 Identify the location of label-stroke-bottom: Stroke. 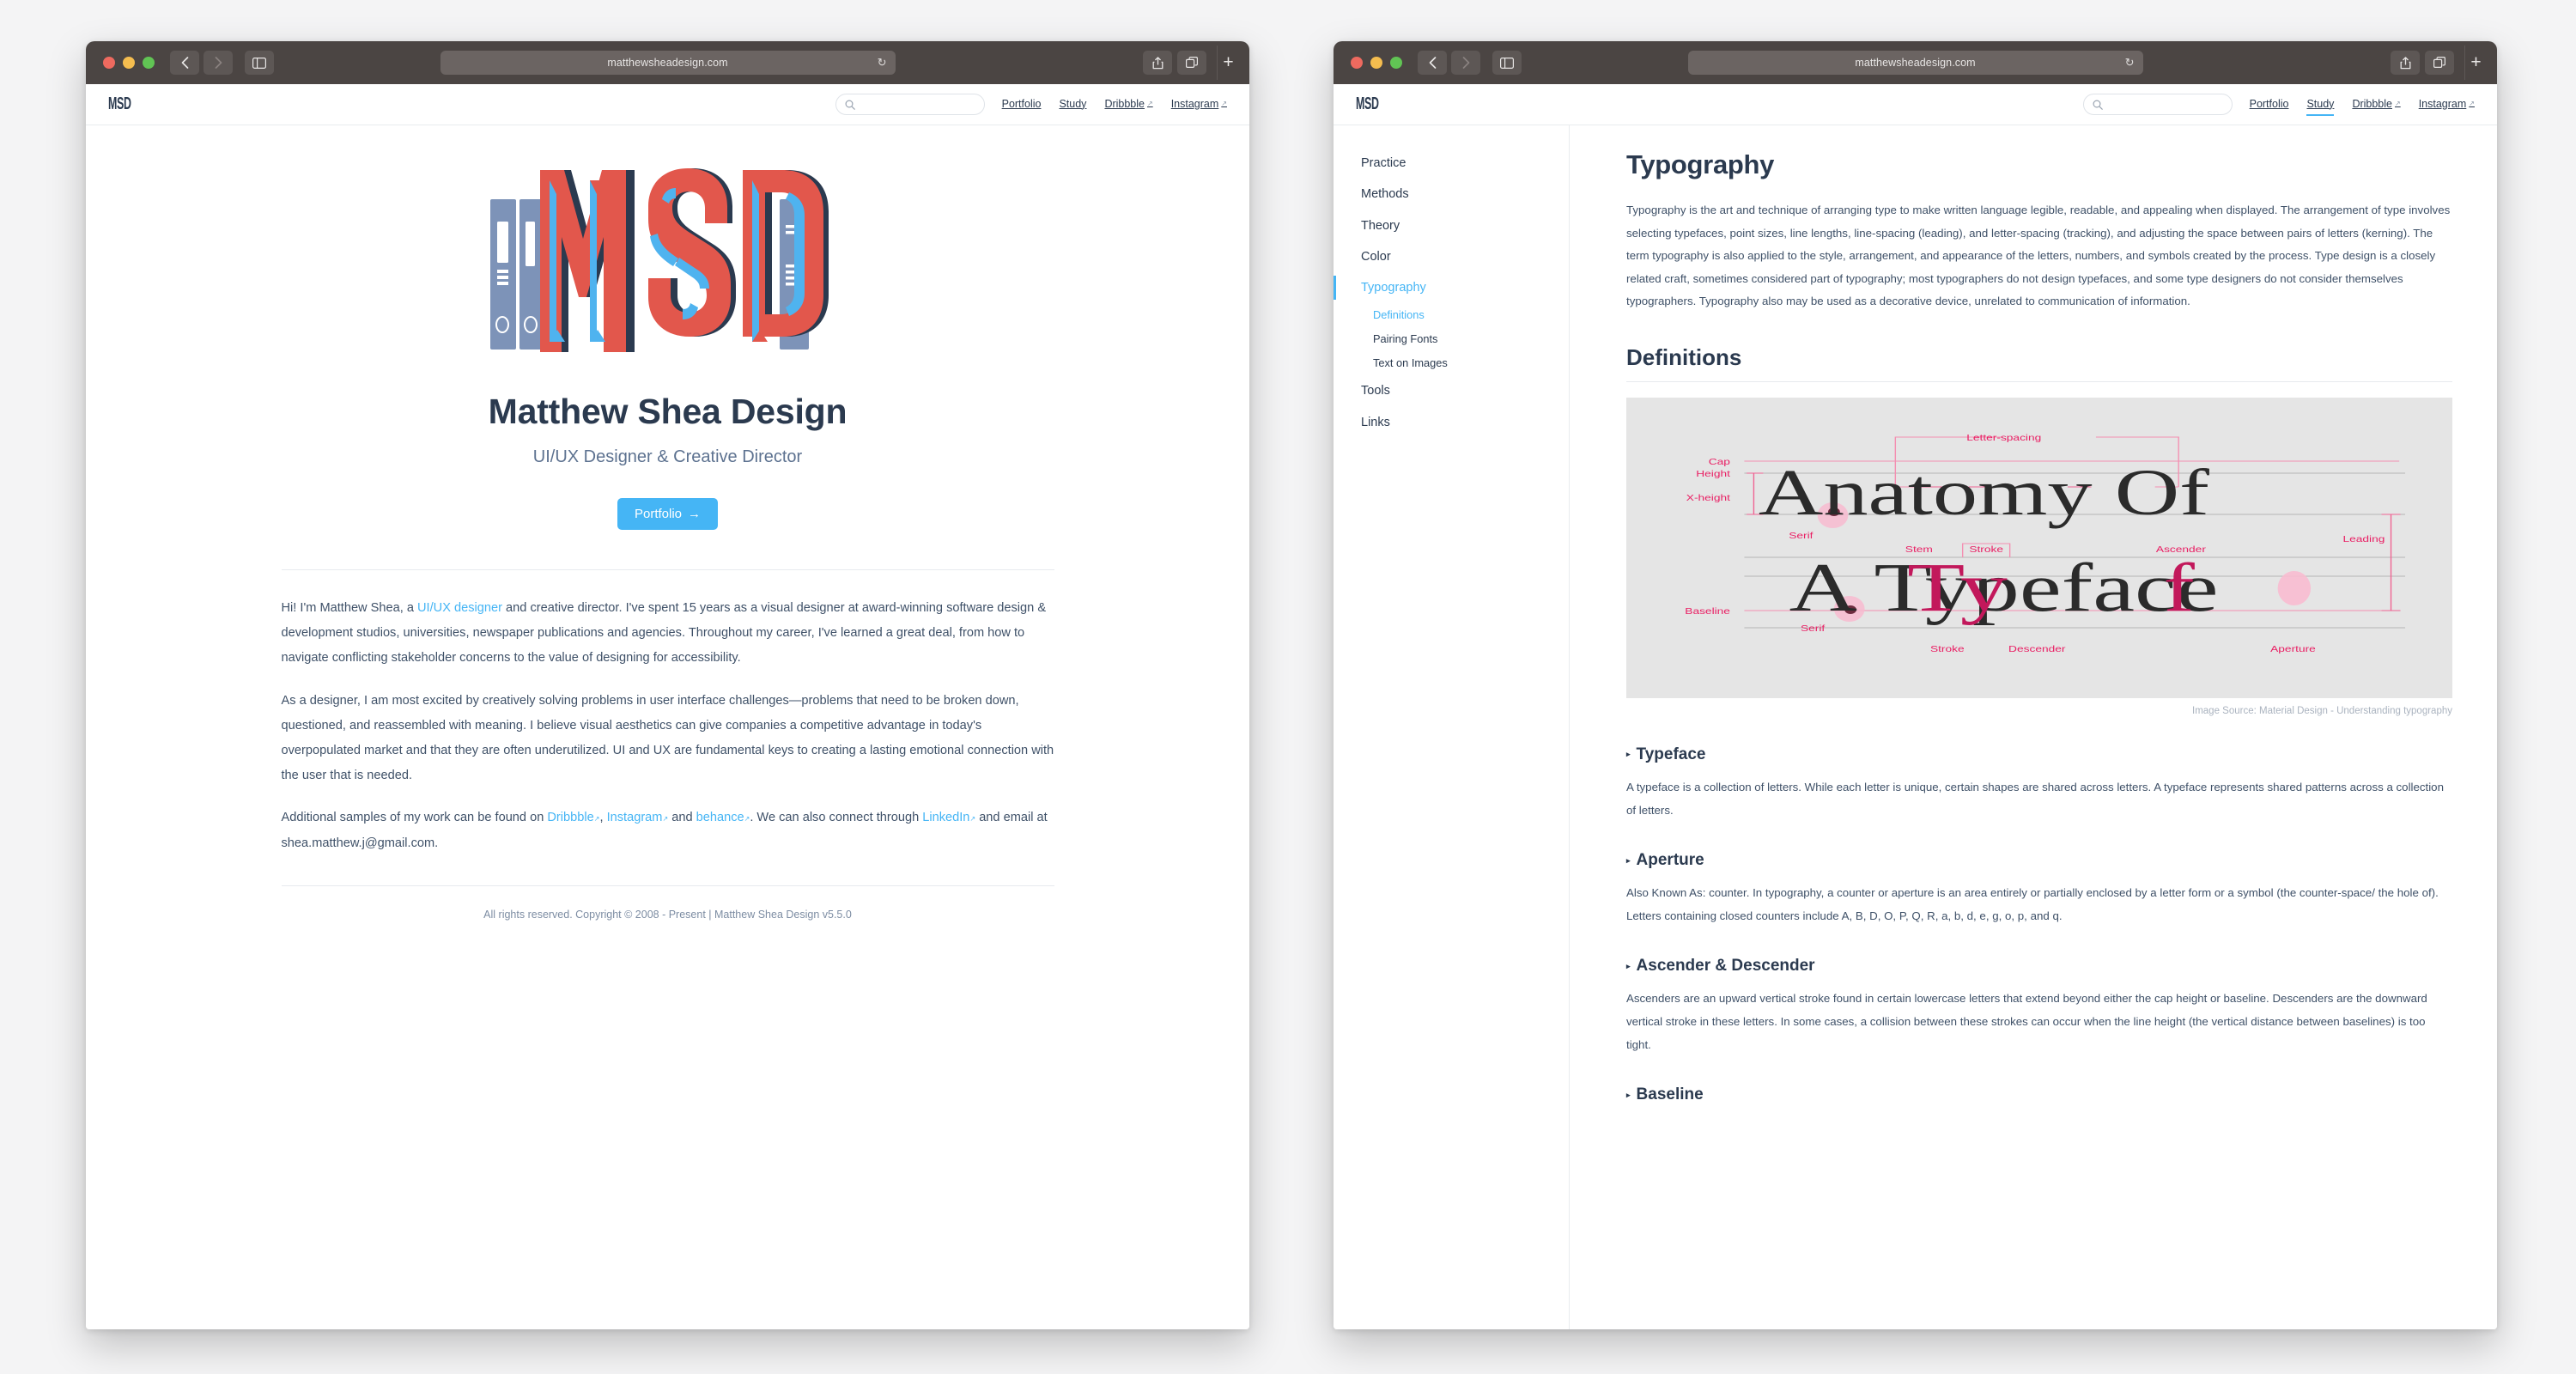
(1947, 649).